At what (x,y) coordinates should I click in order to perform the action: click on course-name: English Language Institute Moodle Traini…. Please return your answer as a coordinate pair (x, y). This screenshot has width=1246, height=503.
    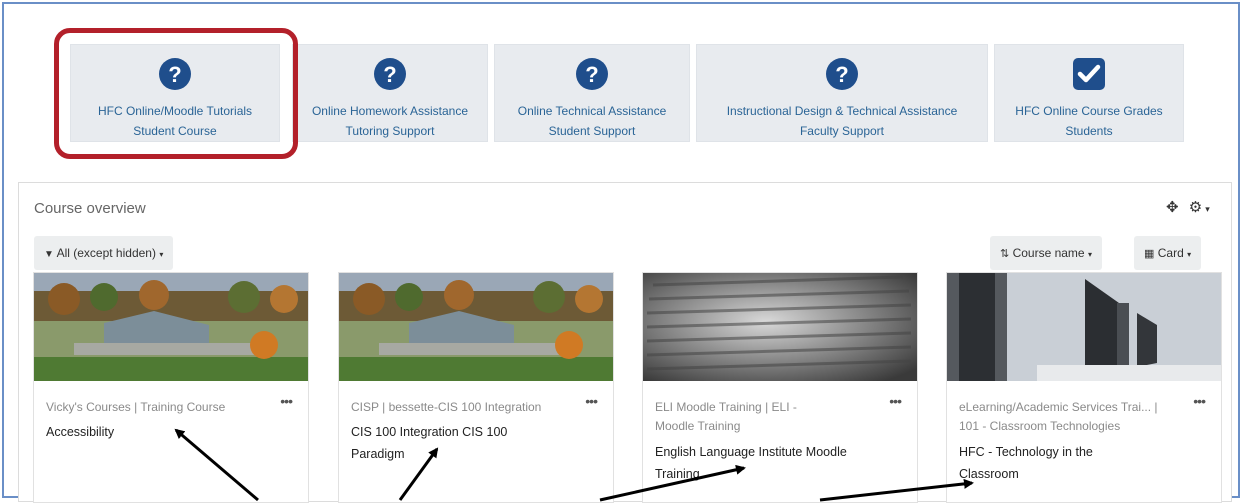
    Looking at the image, I should click on (770, 463).